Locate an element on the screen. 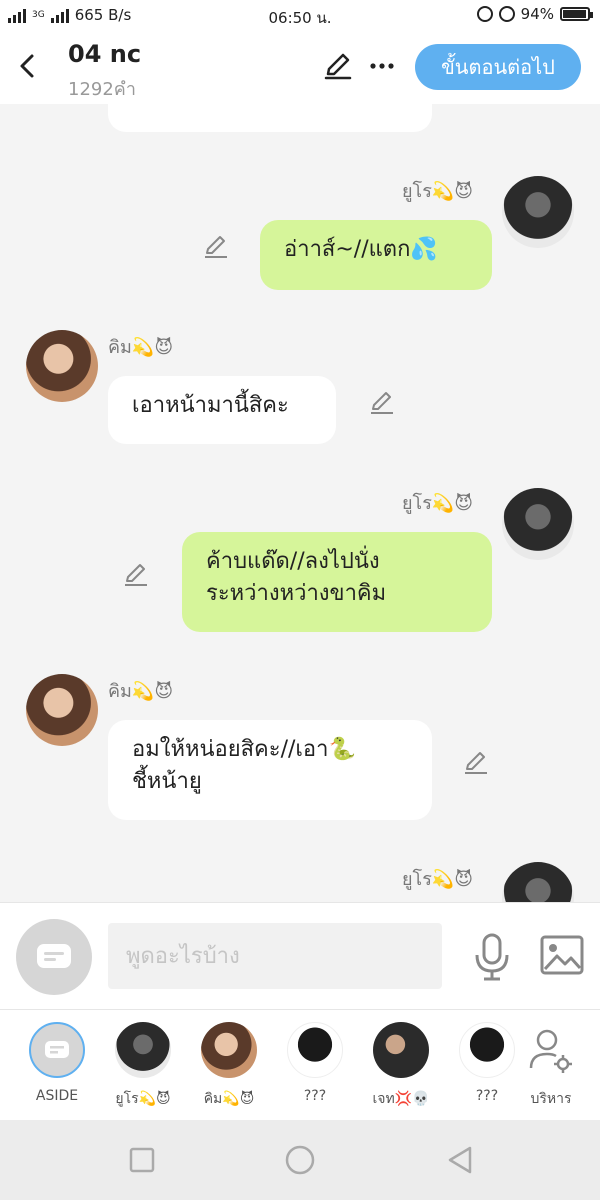 This screenshot has height=1200, width=600. word-count: 1292คำ is located at coordinates (102, 89).